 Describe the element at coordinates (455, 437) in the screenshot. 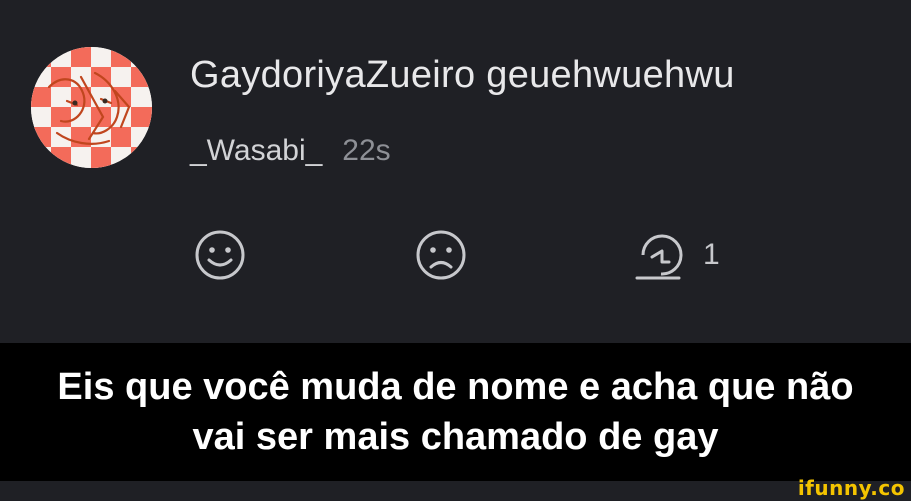

I see `caption-line-2: vai ser mais chamado de gay` at that location.